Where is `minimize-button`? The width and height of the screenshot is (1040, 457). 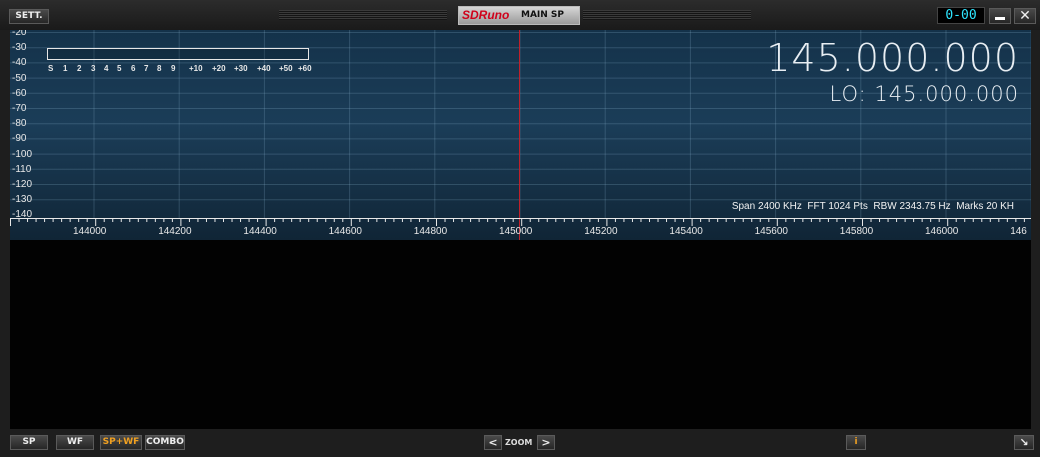
minimize-button is located at coordinates (1000, 16).